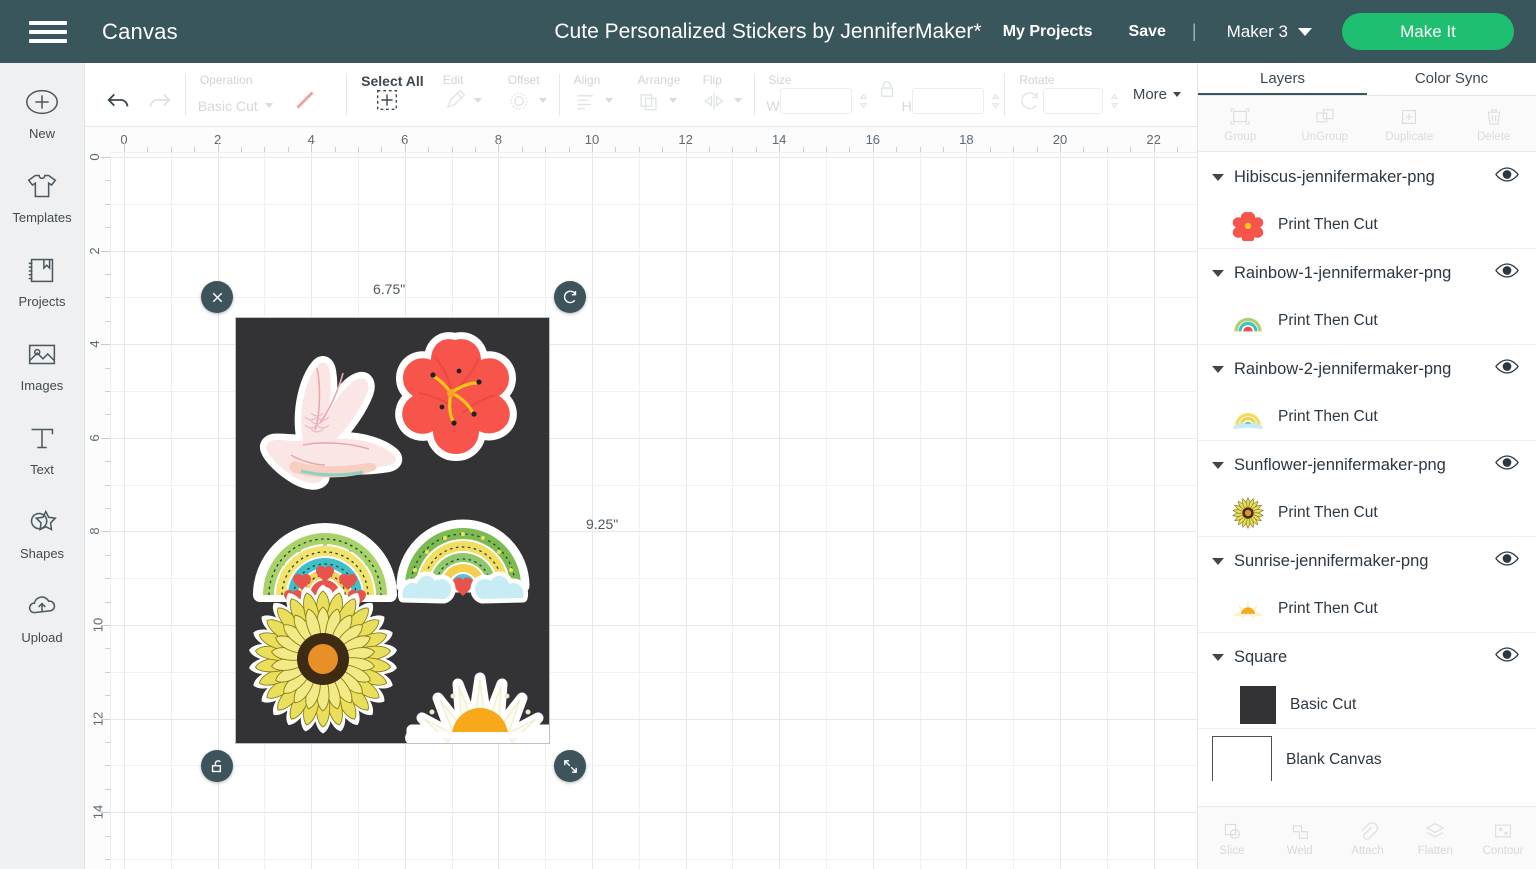 The height and width of the screenshot is (869, 1536). Describe the element at coordinates (1343, 272) in the screenshot. I see `layer-name: Rainbow-1-jennifermaker-png` at that location.